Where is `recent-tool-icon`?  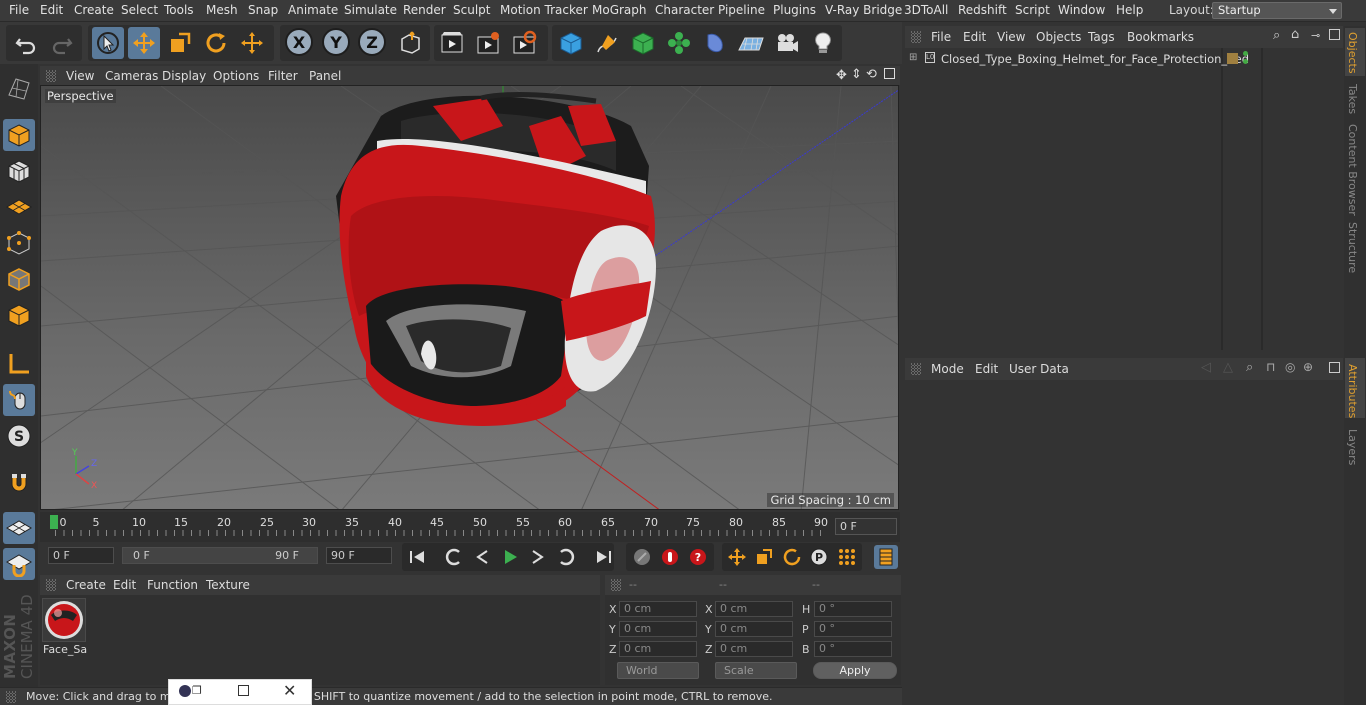
recent-tool-icon is located at coordinates (252, 43).